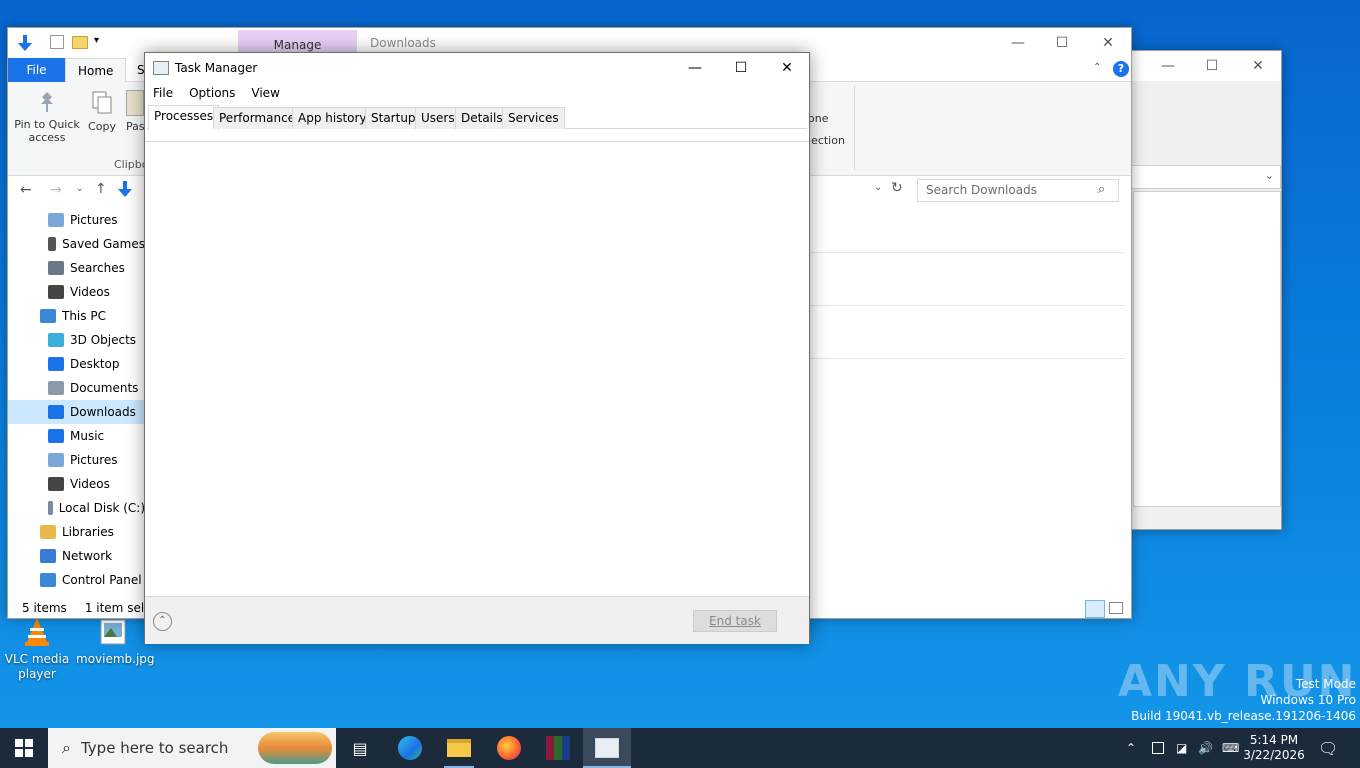  I want to click on task-manager-taskbar-icon, so click(607, 748).